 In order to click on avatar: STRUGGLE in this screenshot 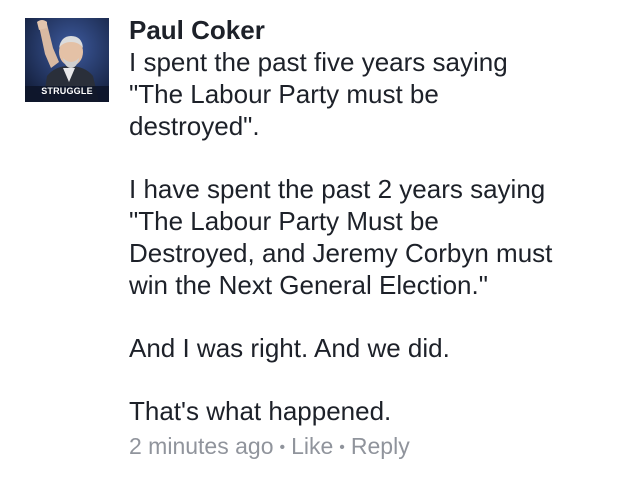, I will do `click(67, 60)`.